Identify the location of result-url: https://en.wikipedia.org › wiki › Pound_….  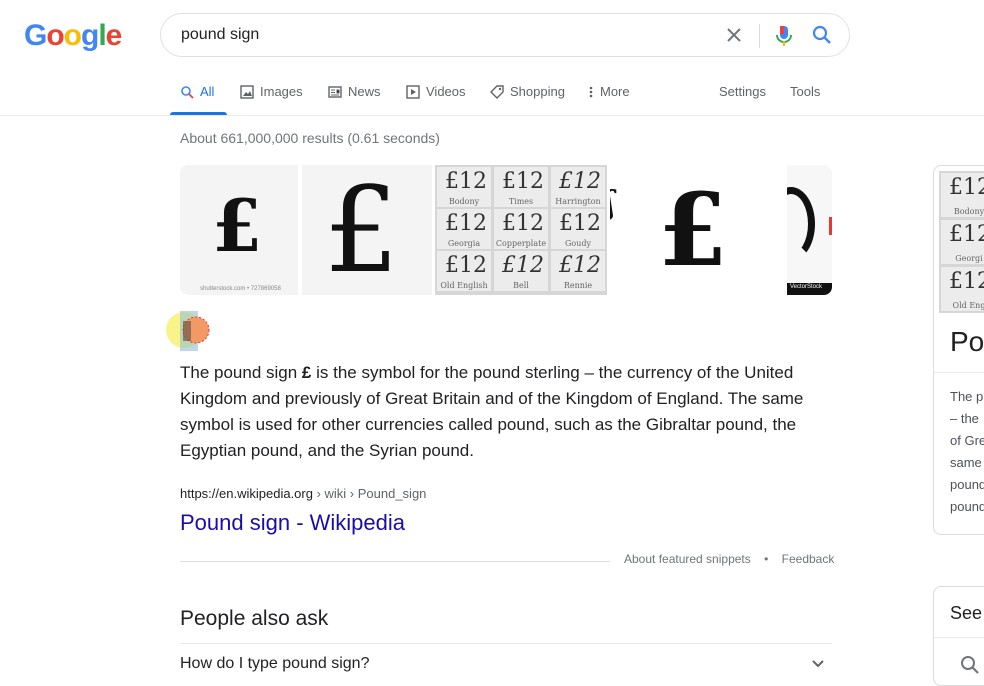
(303, 493).